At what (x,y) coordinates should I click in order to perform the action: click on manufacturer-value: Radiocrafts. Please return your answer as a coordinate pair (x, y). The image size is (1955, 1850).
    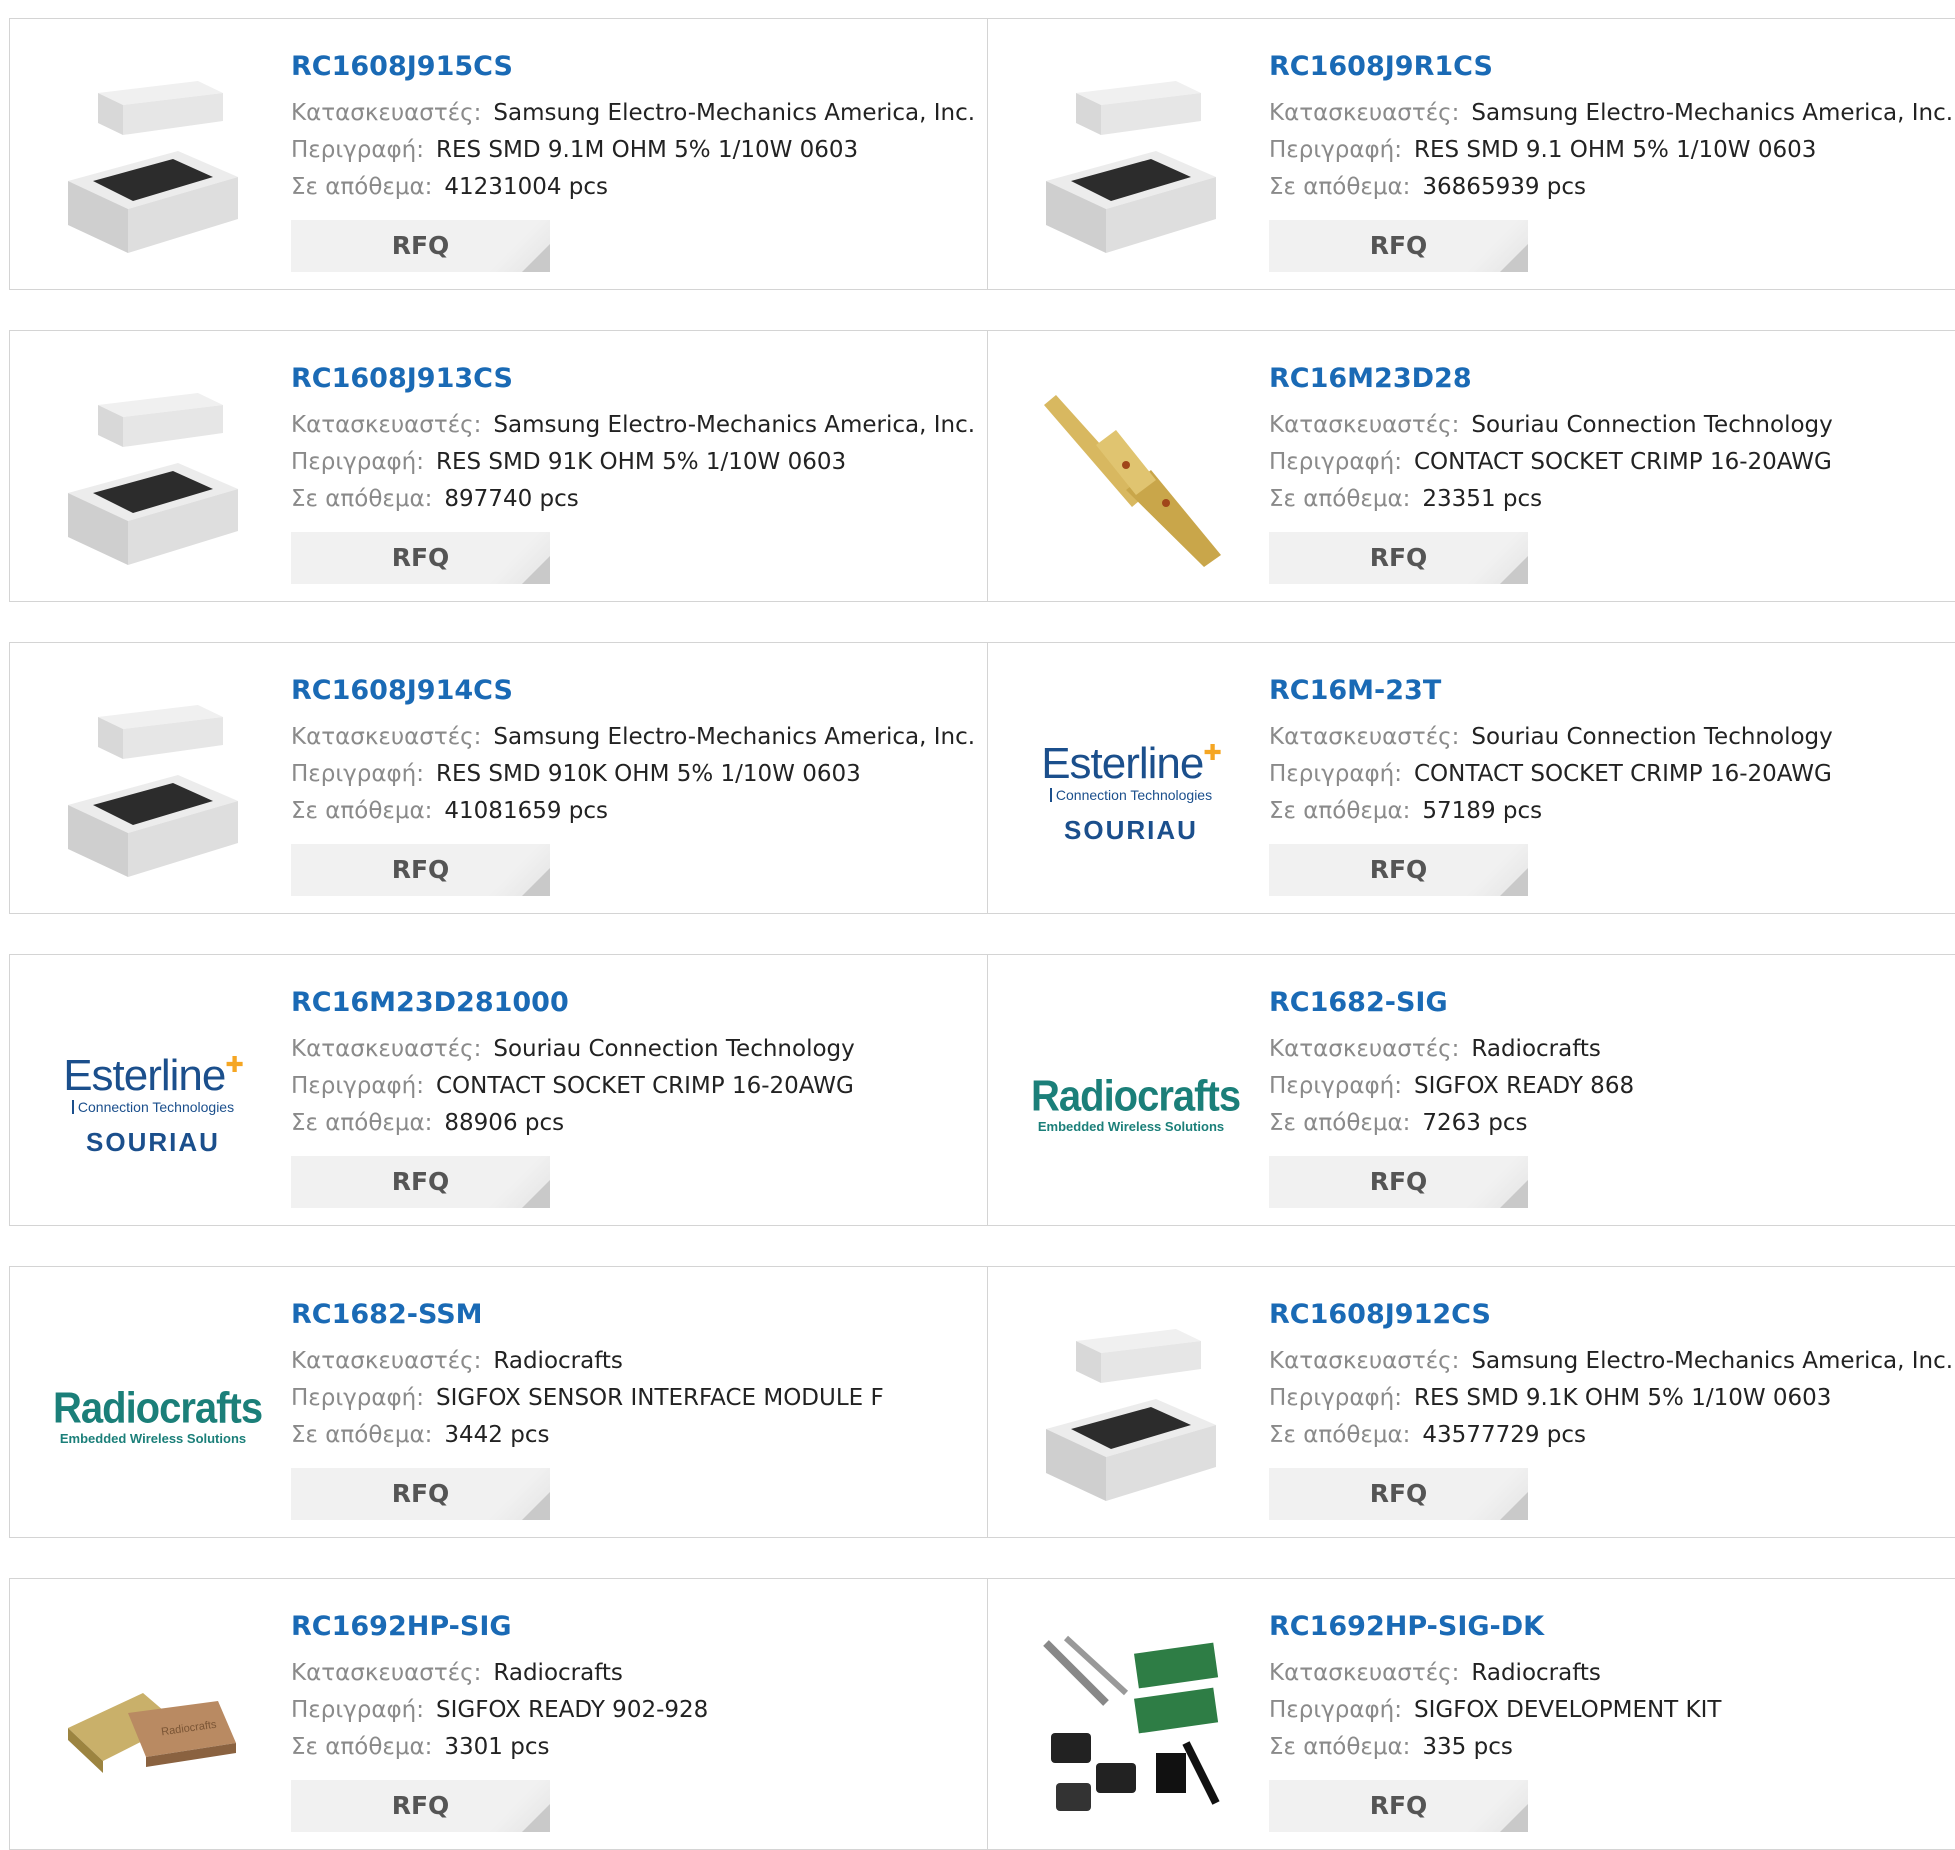
    Looking at the image, I should click on (558, 1673).